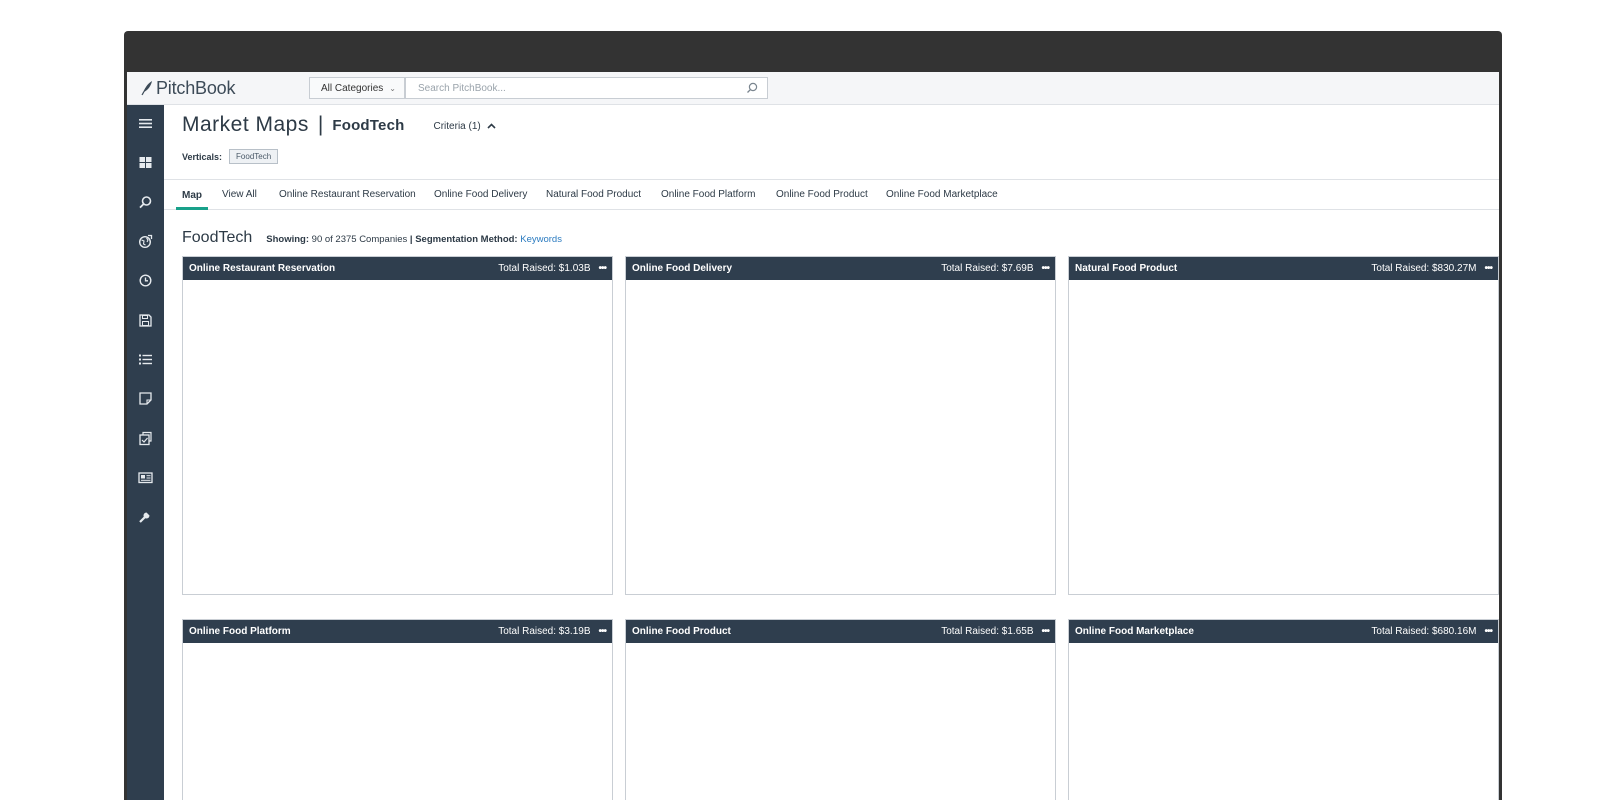 The image size is (1622, 800). I want to click on page-title: Market Maps, so click(245, 124).